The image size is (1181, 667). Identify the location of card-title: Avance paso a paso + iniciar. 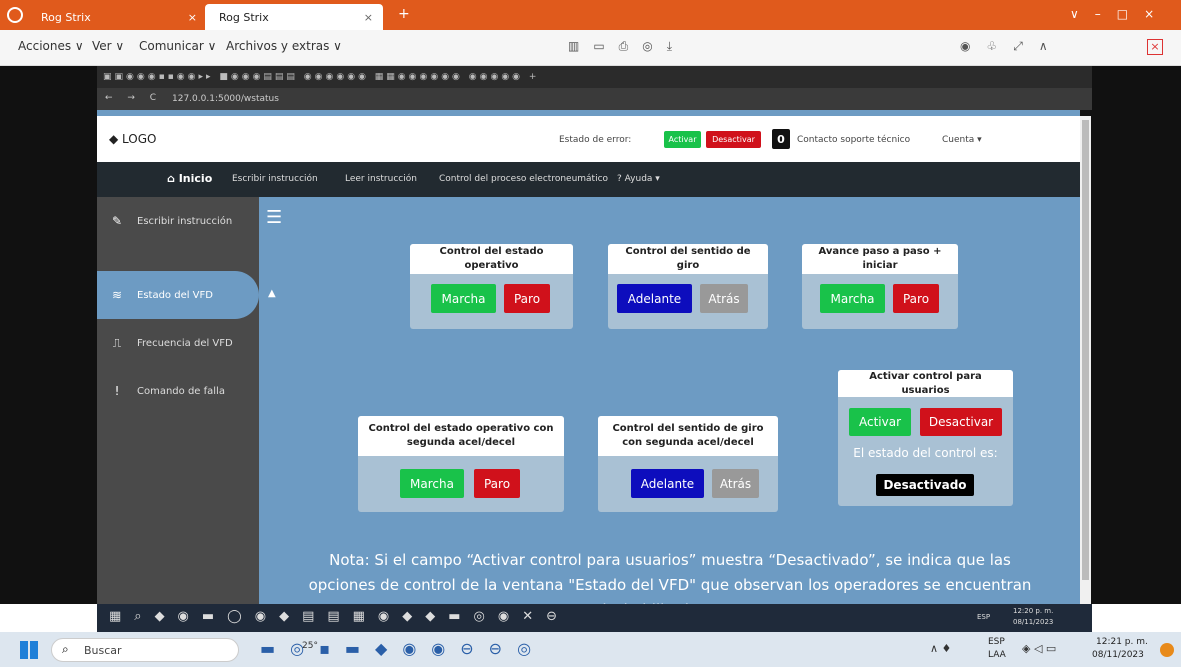
(880, 259).